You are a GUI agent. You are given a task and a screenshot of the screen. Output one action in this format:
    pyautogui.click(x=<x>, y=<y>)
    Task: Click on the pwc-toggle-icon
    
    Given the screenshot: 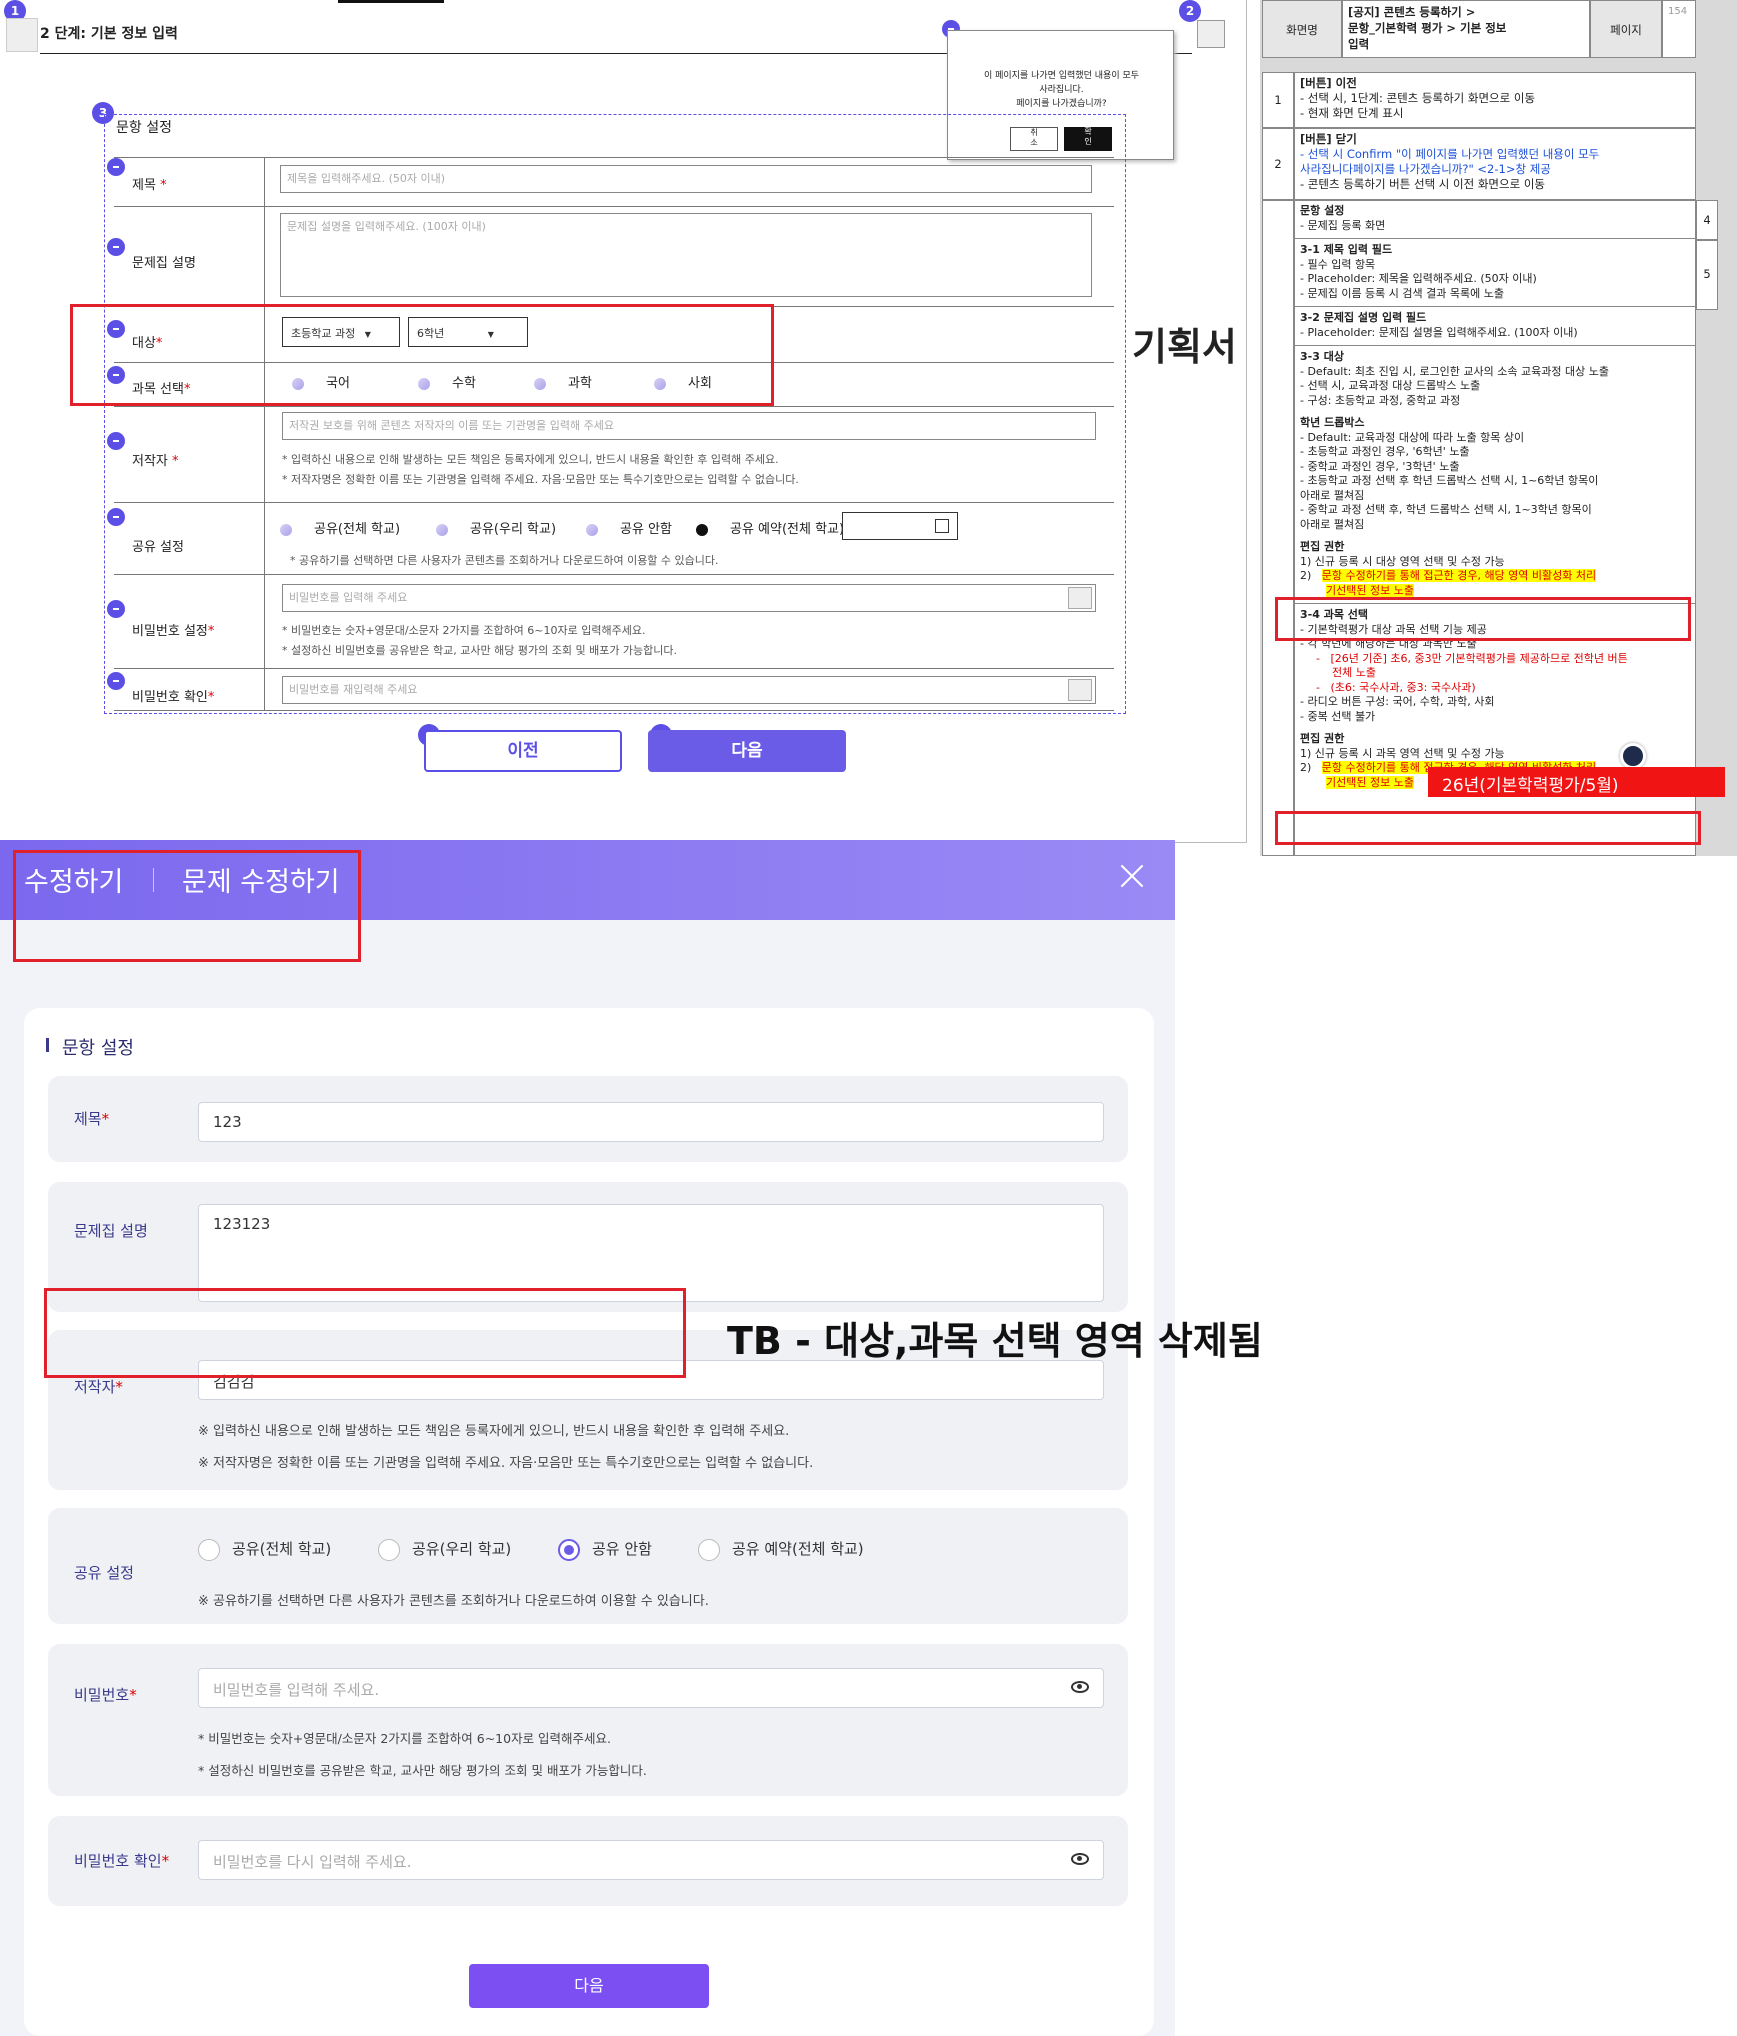 What is the action you would take?
    pyautogui.click(x=1080, y=690)
    